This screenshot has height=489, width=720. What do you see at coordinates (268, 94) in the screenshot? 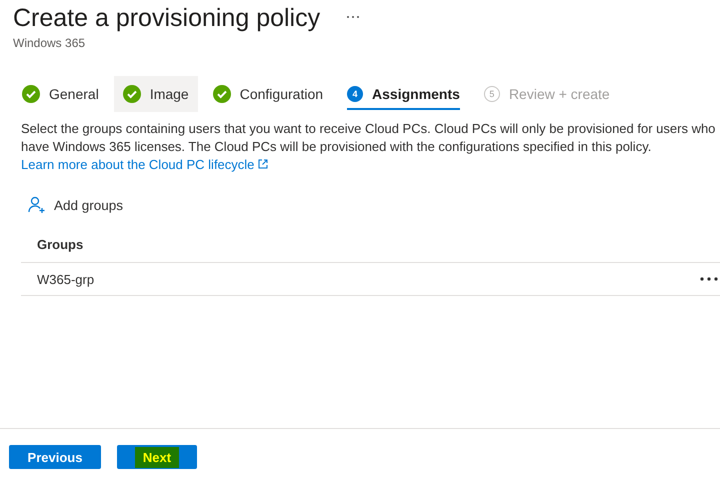
I see `wizard-tab: Configuration` at bounding box center [268, 94].